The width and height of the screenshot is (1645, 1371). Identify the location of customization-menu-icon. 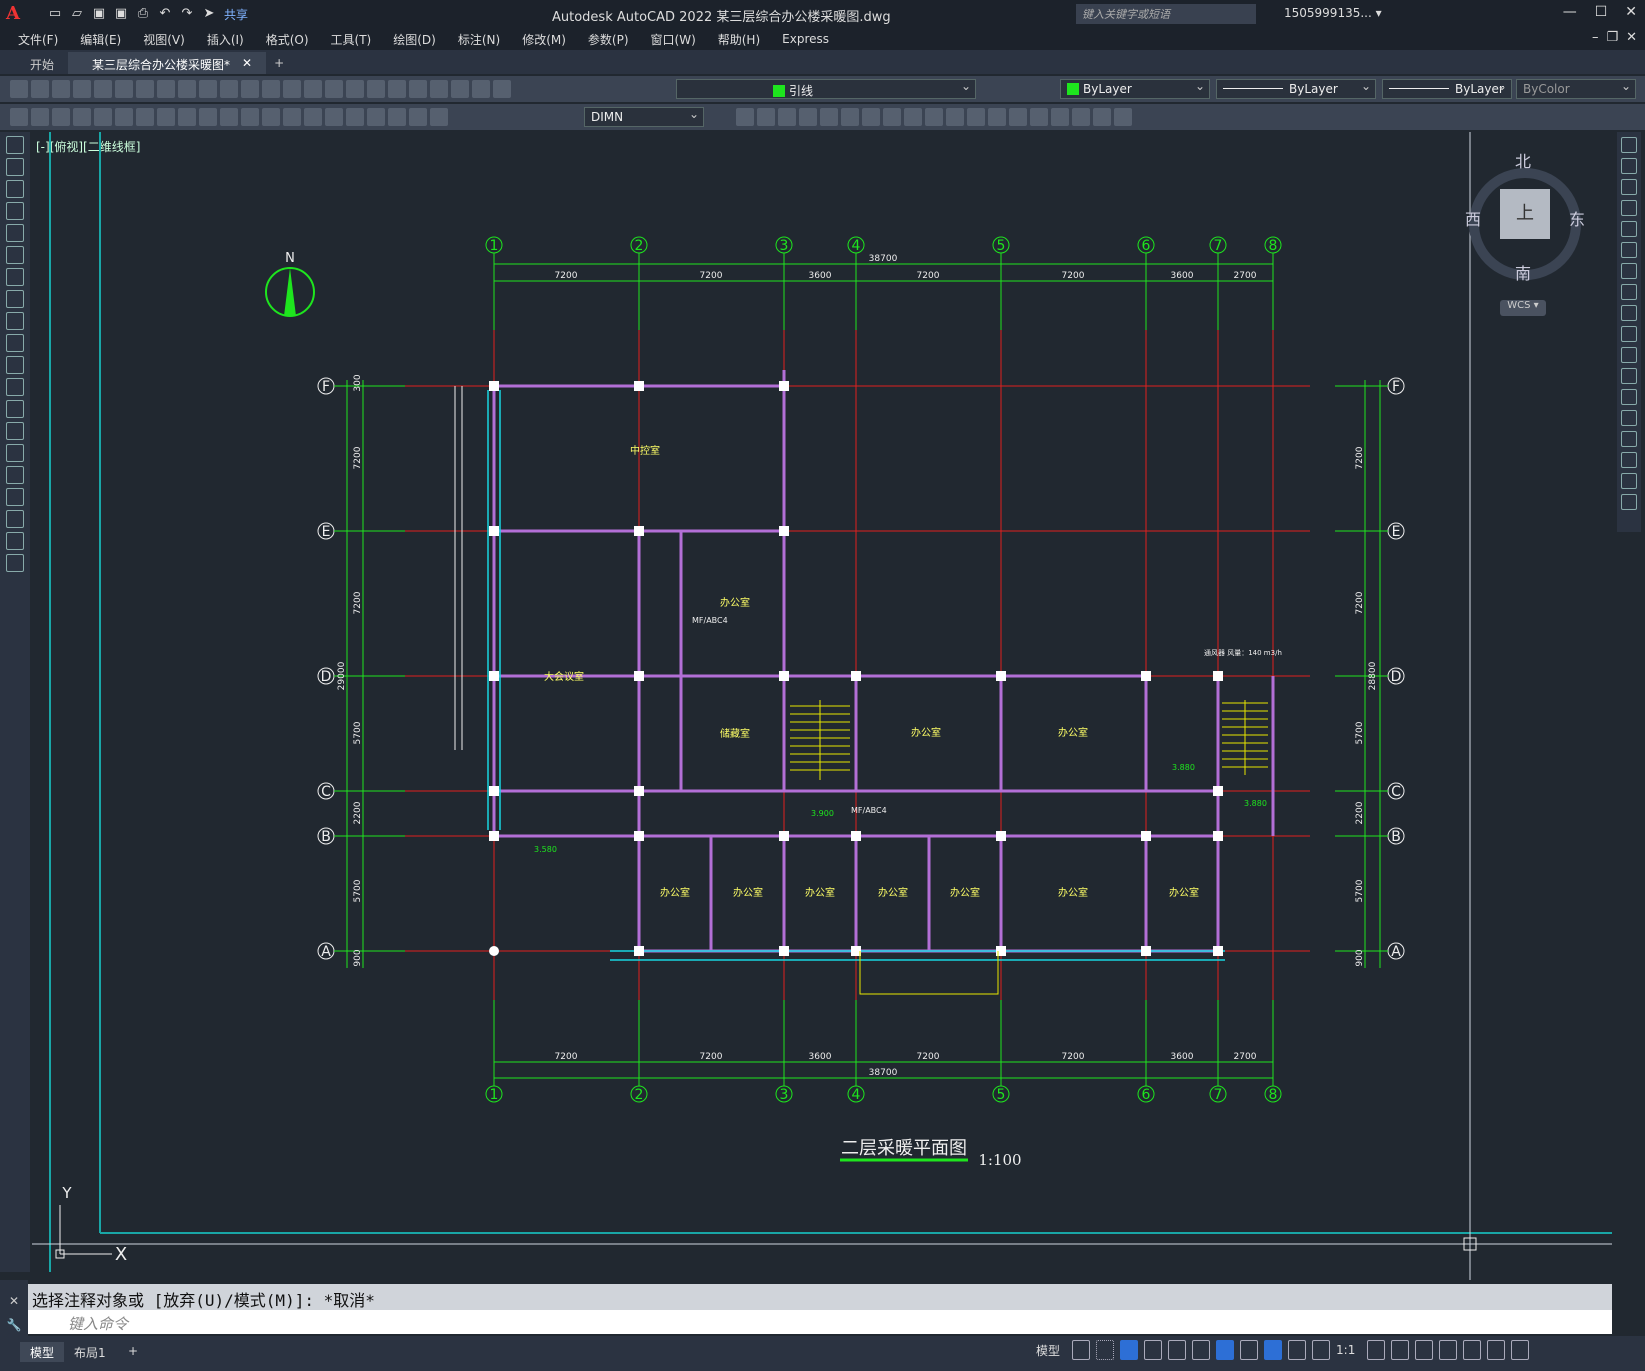
(1520, 1350).